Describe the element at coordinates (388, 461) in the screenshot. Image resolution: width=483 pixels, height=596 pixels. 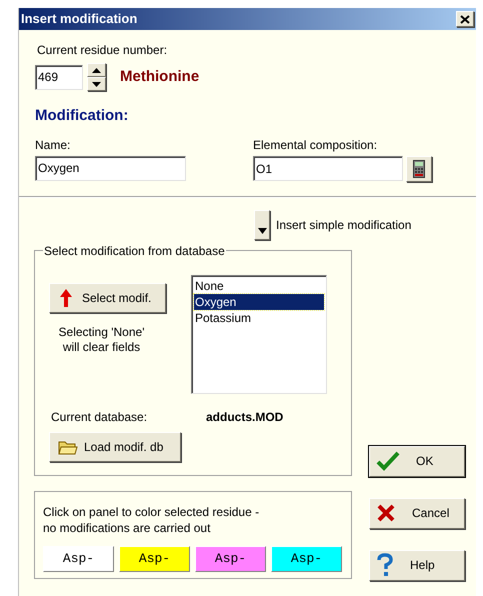
I see `check-icon` at that location.